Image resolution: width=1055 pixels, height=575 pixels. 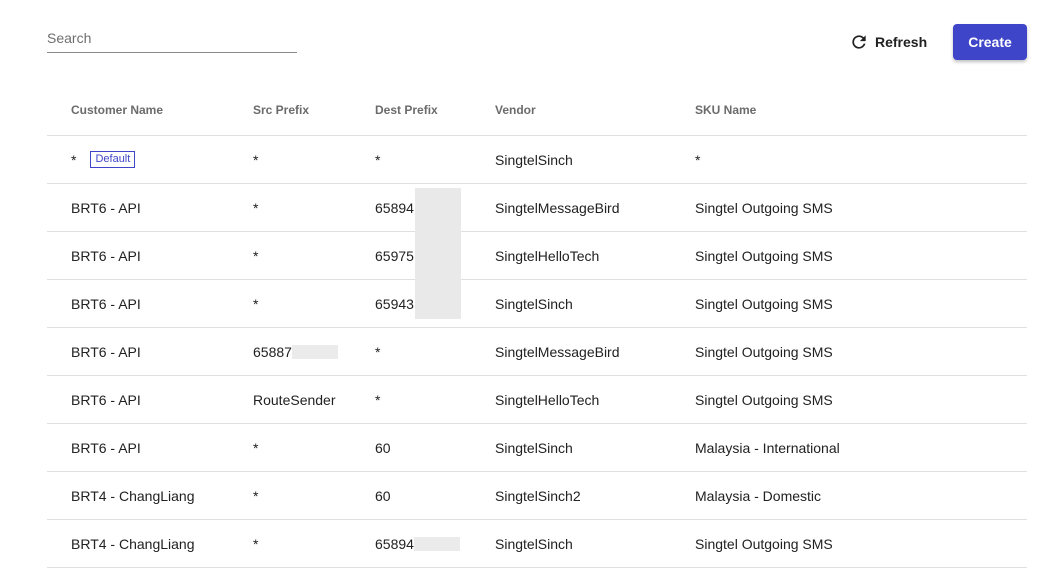 I want to click on sku-name-cell: *, so click(x=698, y=159).